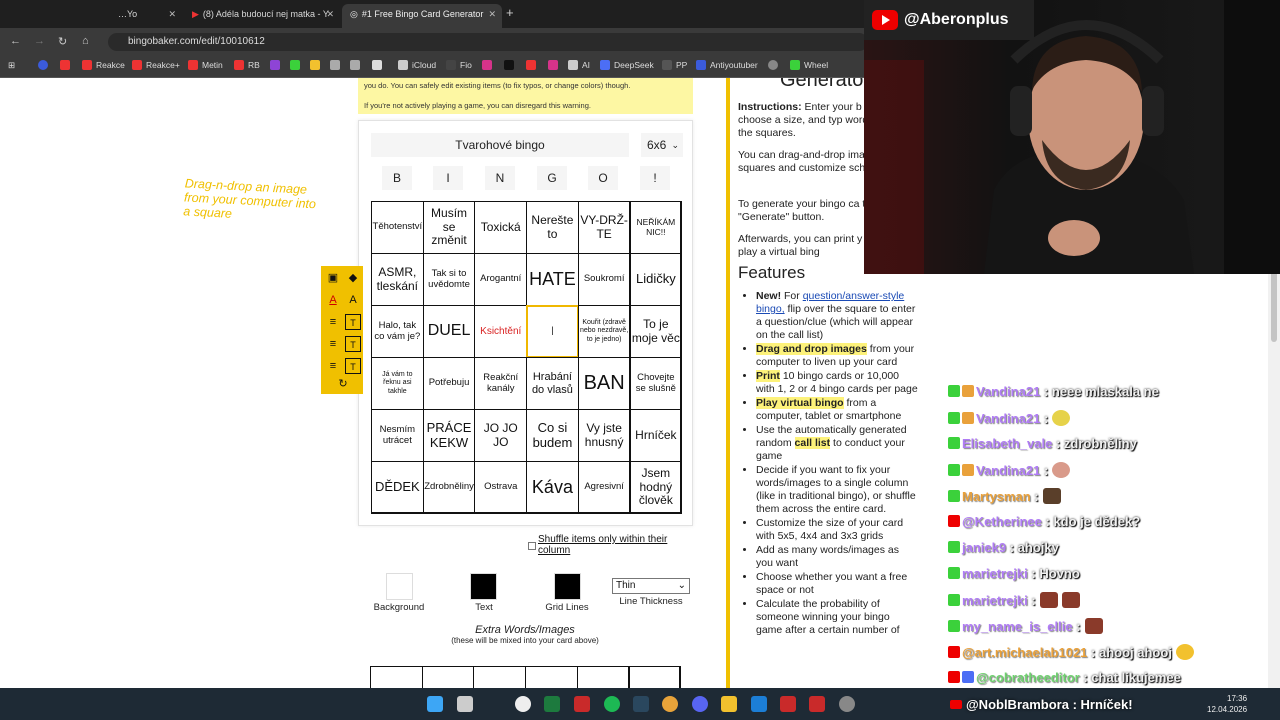  I want to click on bingo-cell: Nerešte to, so click(552, 227).